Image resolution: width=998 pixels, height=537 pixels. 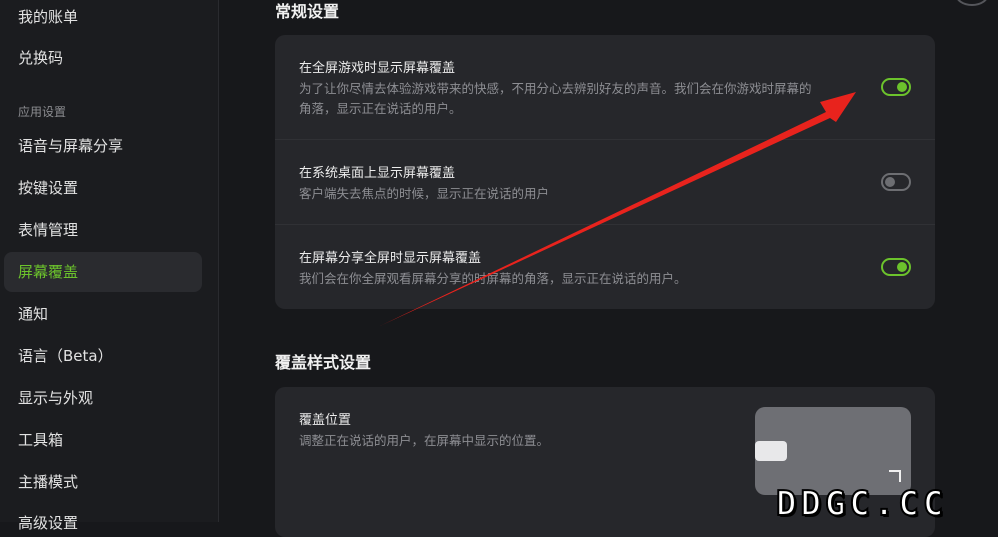 I want to click on setting-description: 我们会在你全屏观看屏幕分享的时屏幕的角落，显示正在说话的用户。, so click(x=493, y=278).